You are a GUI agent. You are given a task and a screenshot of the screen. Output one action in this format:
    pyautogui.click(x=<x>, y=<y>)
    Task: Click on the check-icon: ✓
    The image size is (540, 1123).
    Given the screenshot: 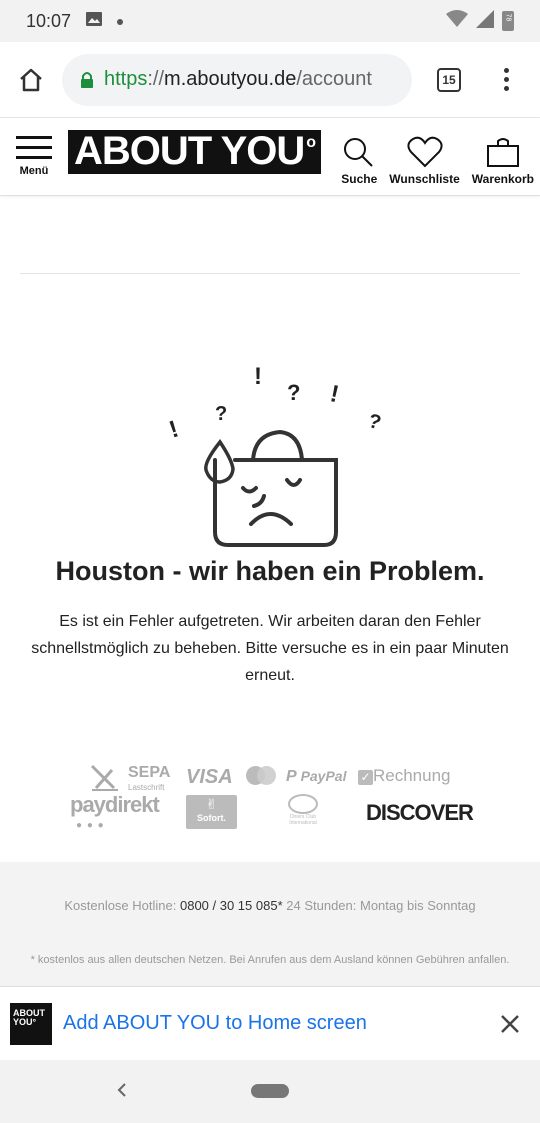 What is the action you would take?
    pyautogui.click(x=365, y=777)
    